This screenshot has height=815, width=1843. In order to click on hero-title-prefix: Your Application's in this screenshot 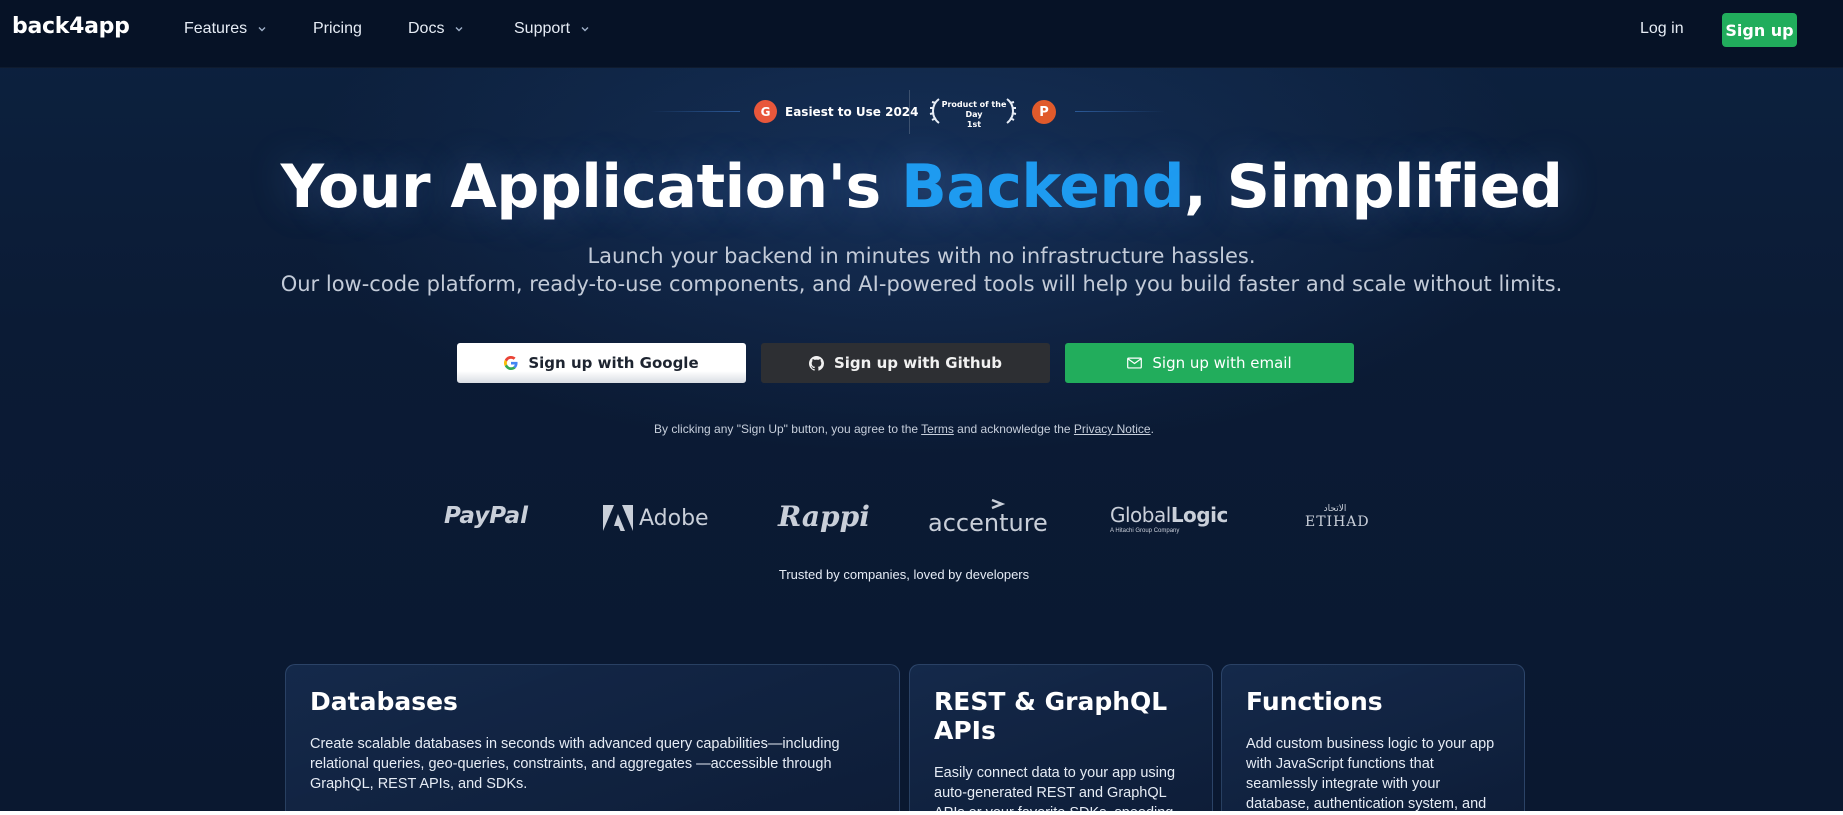, I will do `click(591, 187)`.